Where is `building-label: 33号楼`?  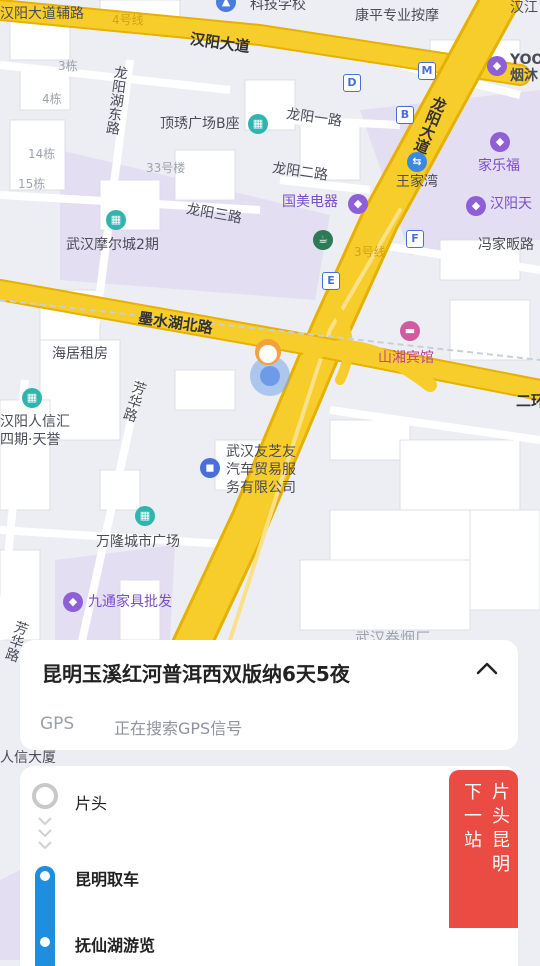
building-label: 33号楼 is located at coordinates (166, 168).